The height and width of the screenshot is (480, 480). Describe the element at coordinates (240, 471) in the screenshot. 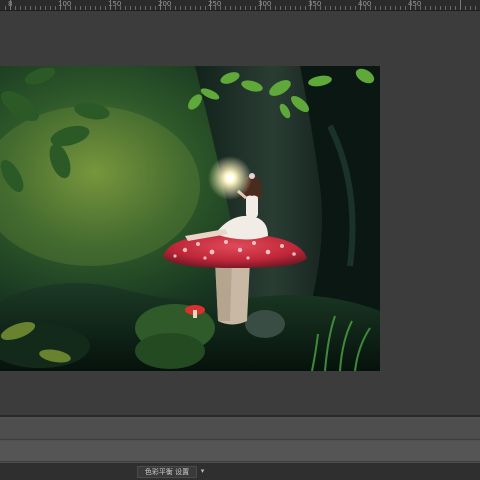

I see `panel-footer: 色彩平衡 设置 ▾` at that location.